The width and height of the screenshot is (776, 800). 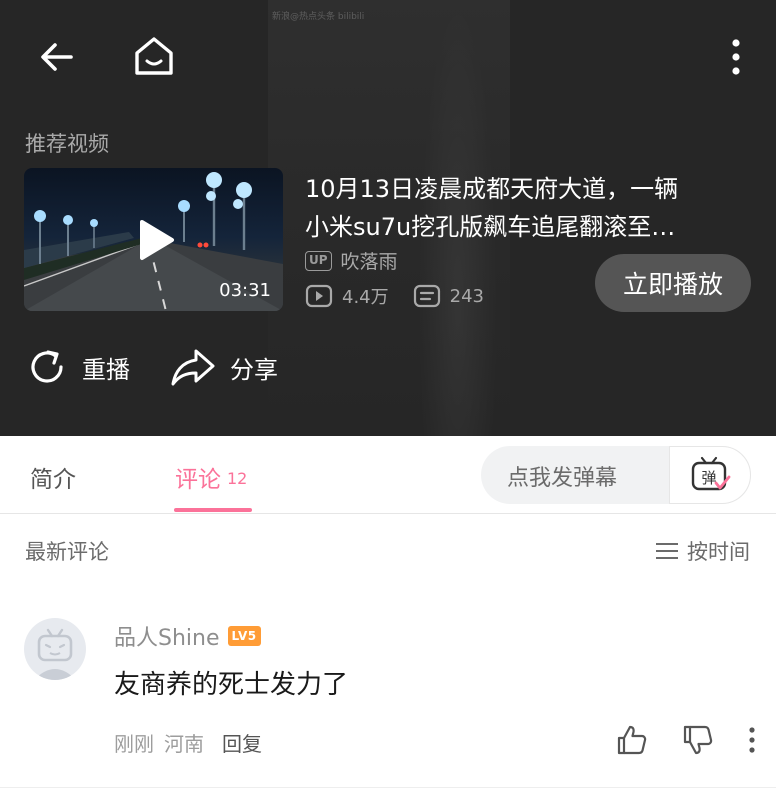 I want to click on danmaku-input: 点我发弹幕 弹, so click(x=616, y=475).